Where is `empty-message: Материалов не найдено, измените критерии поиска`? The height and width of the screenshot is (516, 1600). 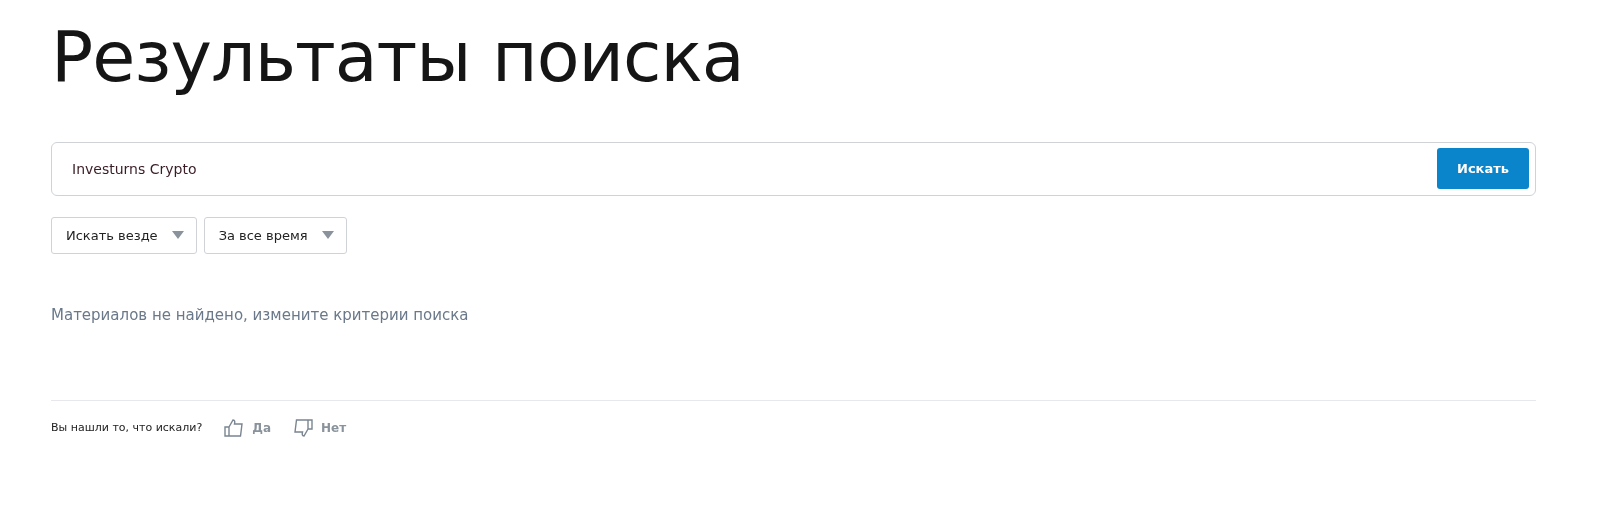
empty-message: Материалов не найдено, измените критерии поиска is located at coordinates (260, 314).